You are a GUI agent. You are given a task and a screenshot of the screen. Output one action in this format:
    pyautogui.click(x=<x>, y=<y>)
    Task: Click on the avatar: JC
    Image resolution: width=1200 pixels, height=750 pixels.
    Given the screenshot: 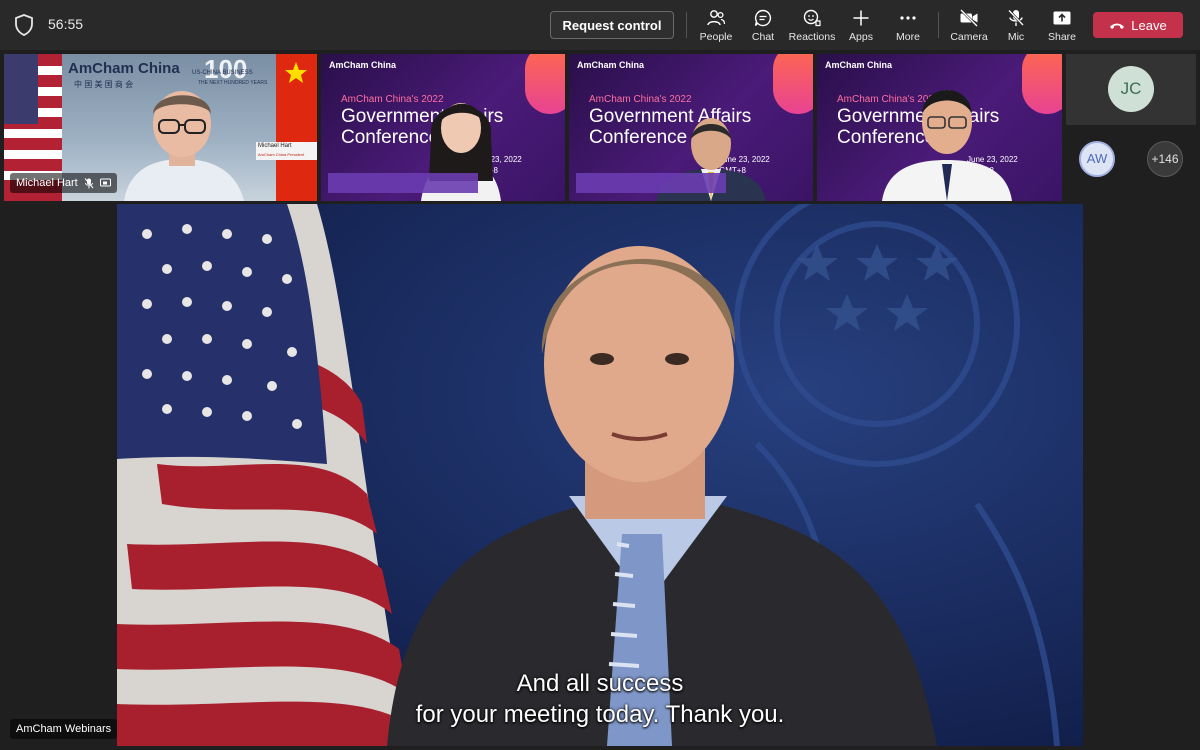 What is the action you would take?
    pyautogui.click(x=1131, y=89)
    